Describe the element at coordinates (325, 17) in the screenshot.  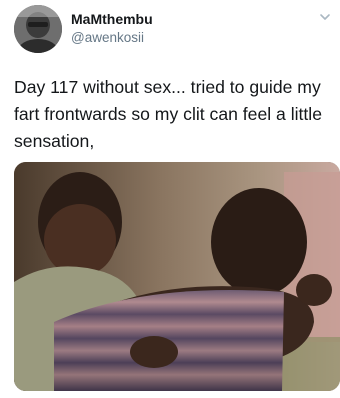
I see `chevron-down-icon` at that location.